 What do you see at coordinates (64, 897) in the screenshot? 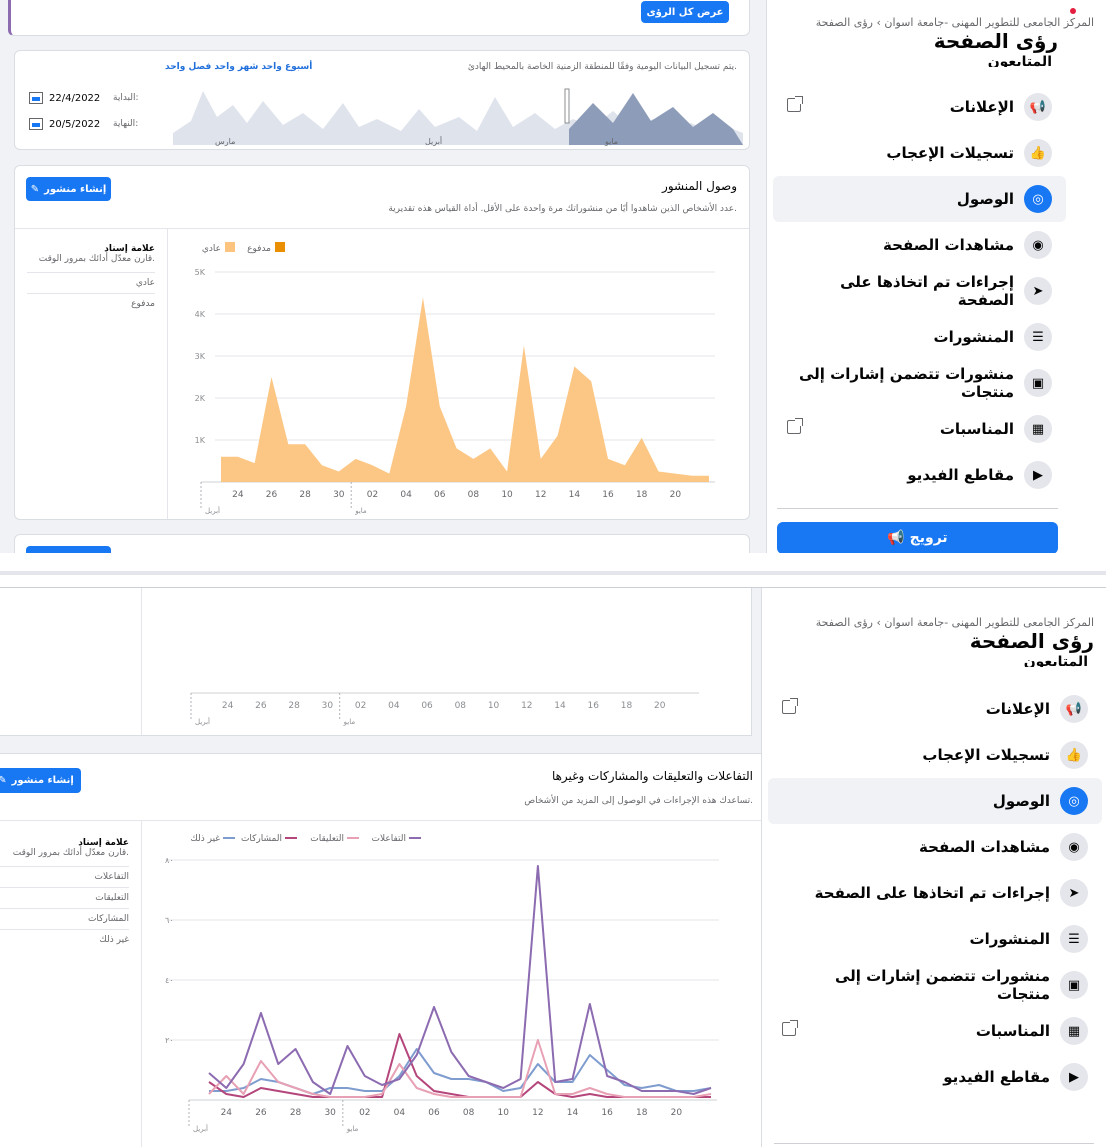
I see `attribution-row: التعليقات` at bounding box center [64, 897].